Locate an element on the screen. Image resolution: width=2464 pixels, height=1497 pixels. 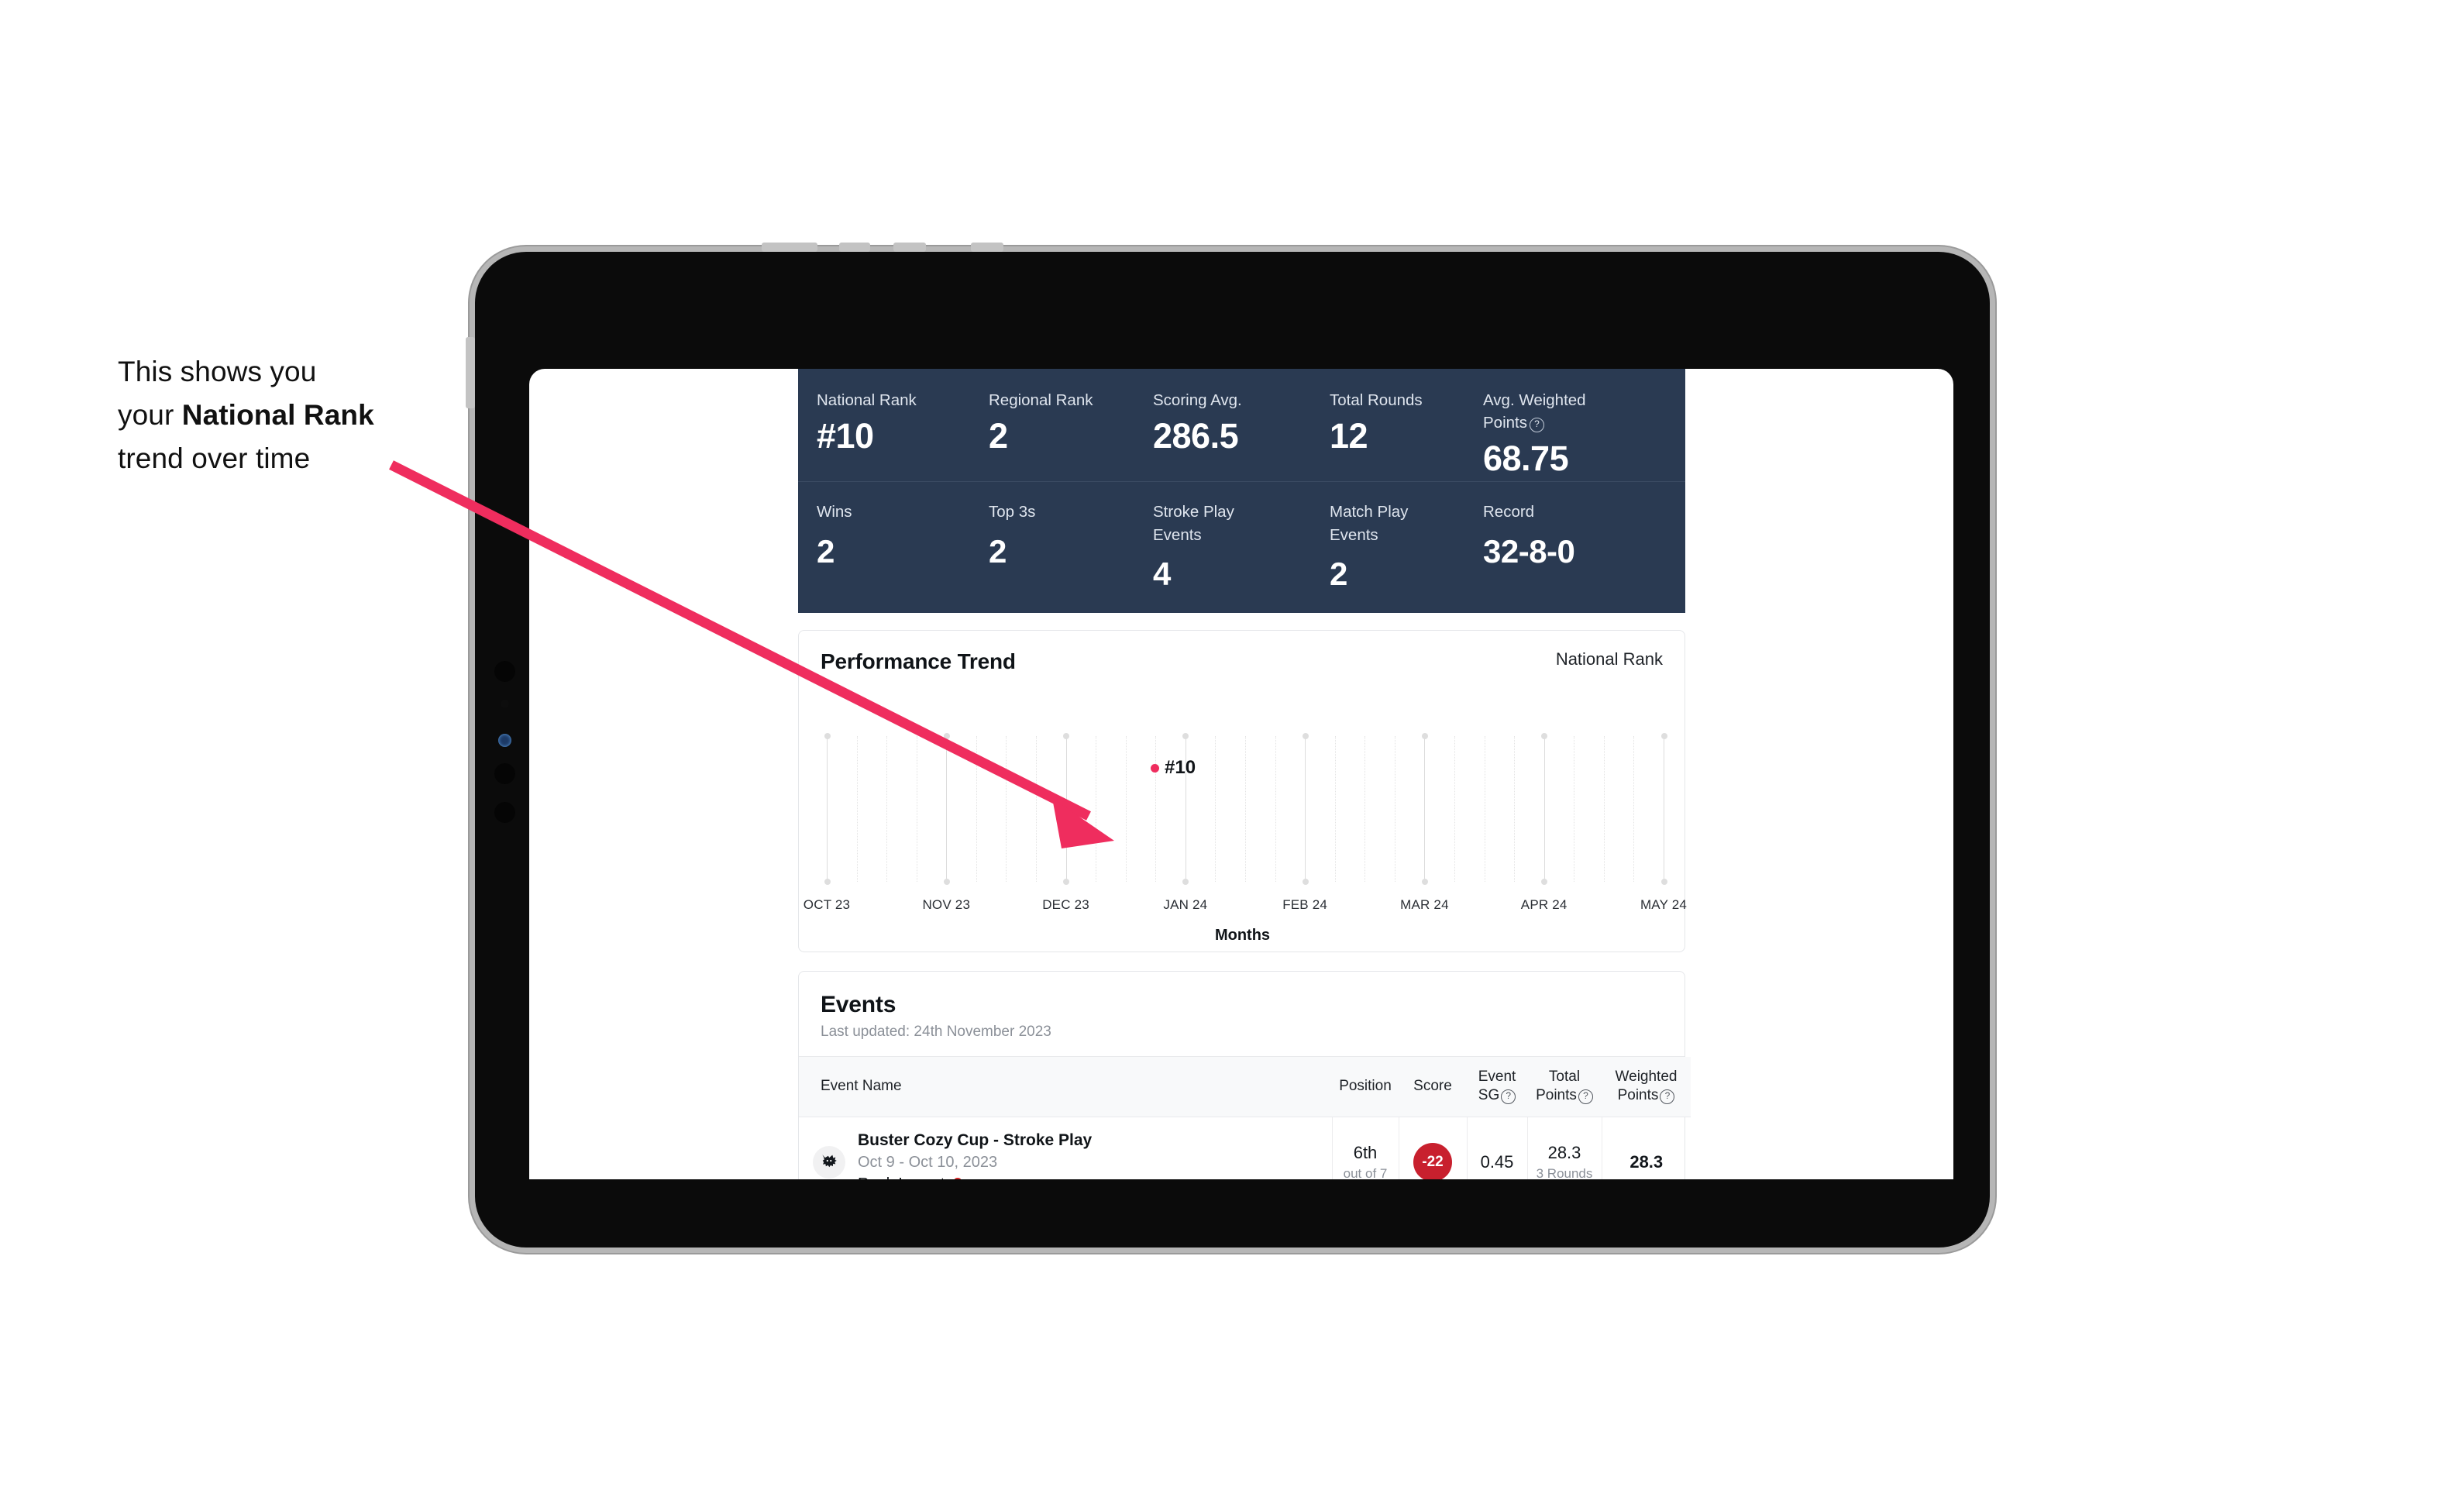
chart-x-tick-label: NOV 23 is located at coordinates (946, 904).